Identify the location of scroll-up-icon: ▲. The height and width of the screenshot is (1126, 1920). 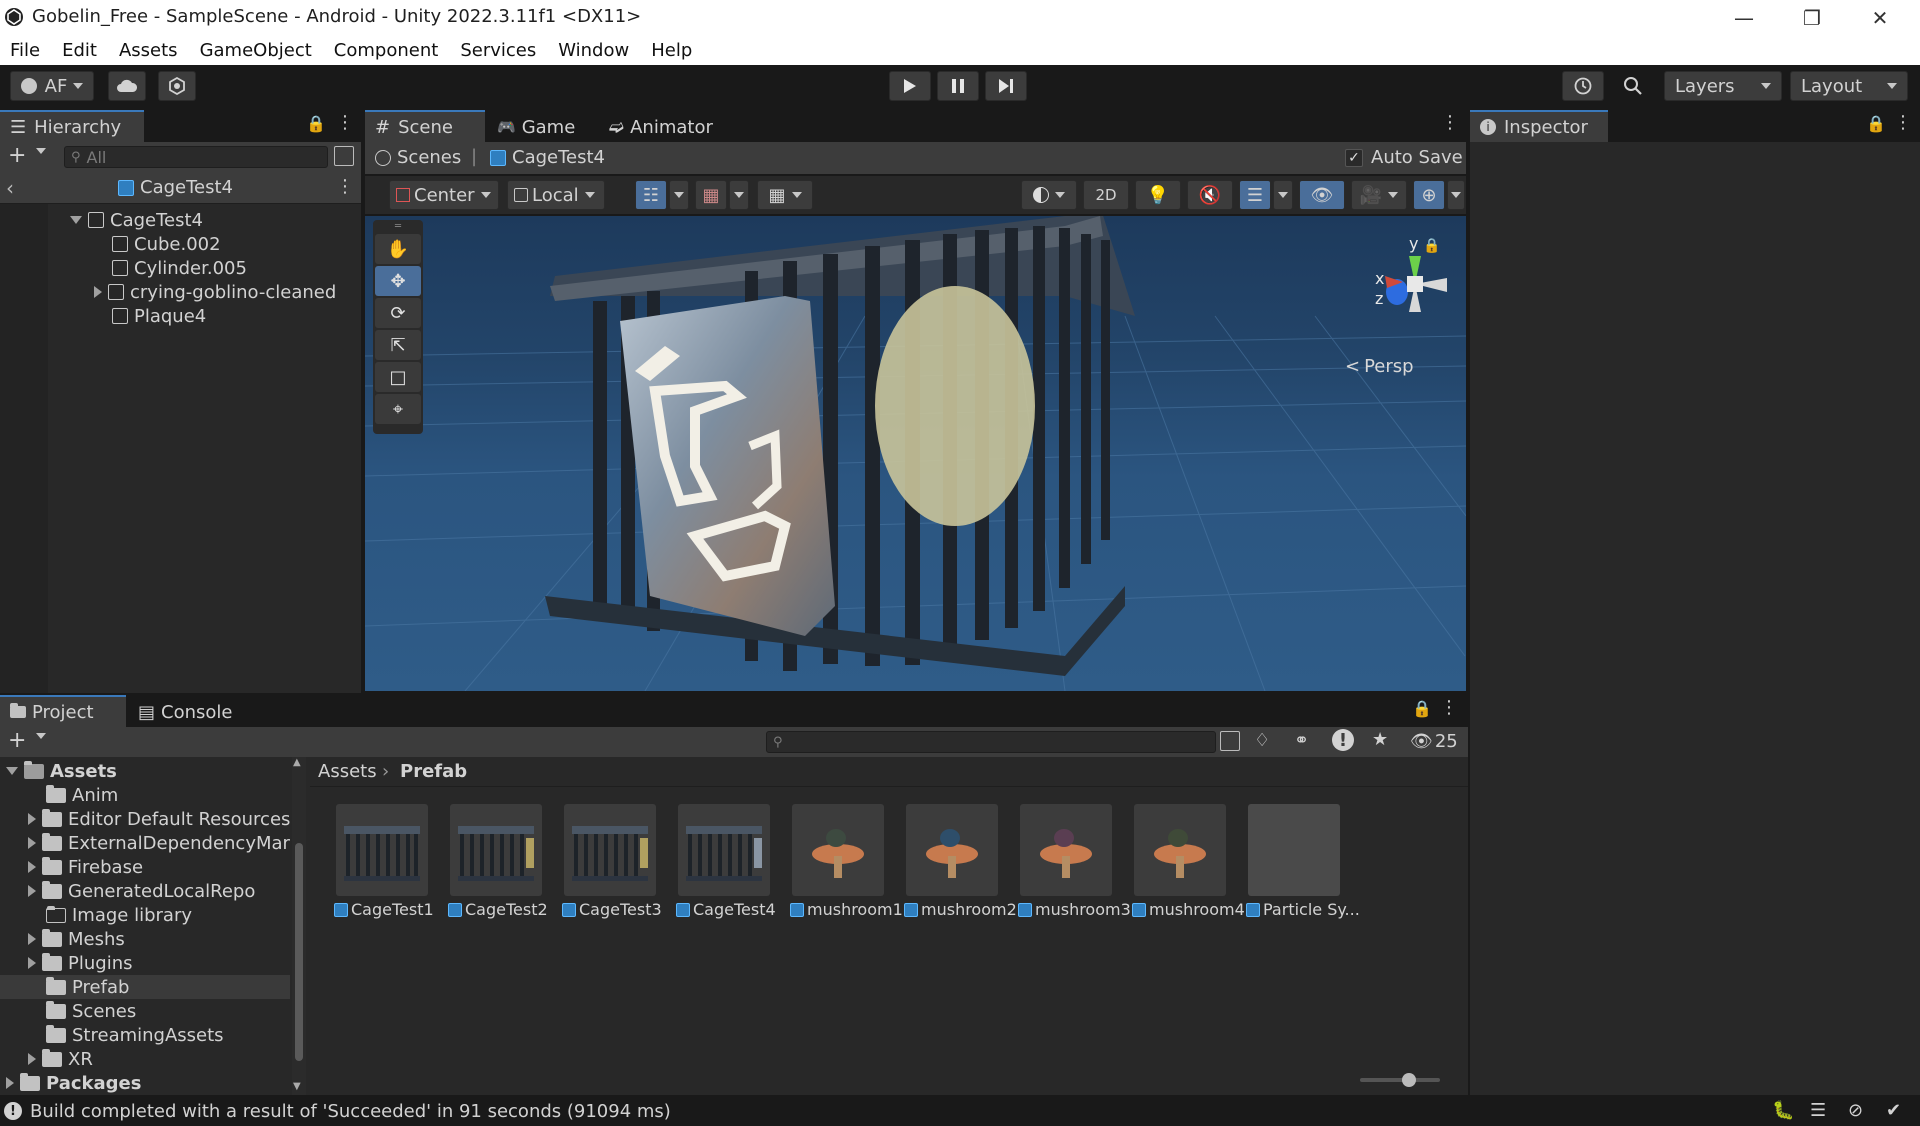
(297, 762).